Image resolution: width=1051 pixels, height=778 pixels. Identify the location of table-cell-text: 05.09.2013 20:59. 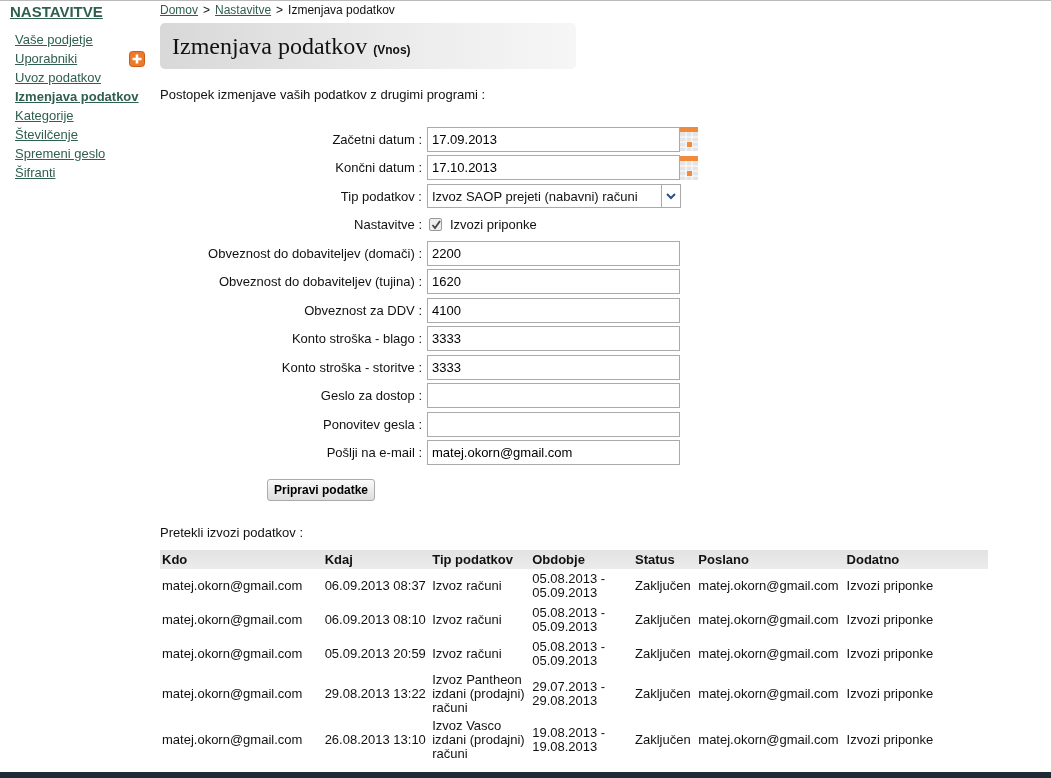
(375, 654).